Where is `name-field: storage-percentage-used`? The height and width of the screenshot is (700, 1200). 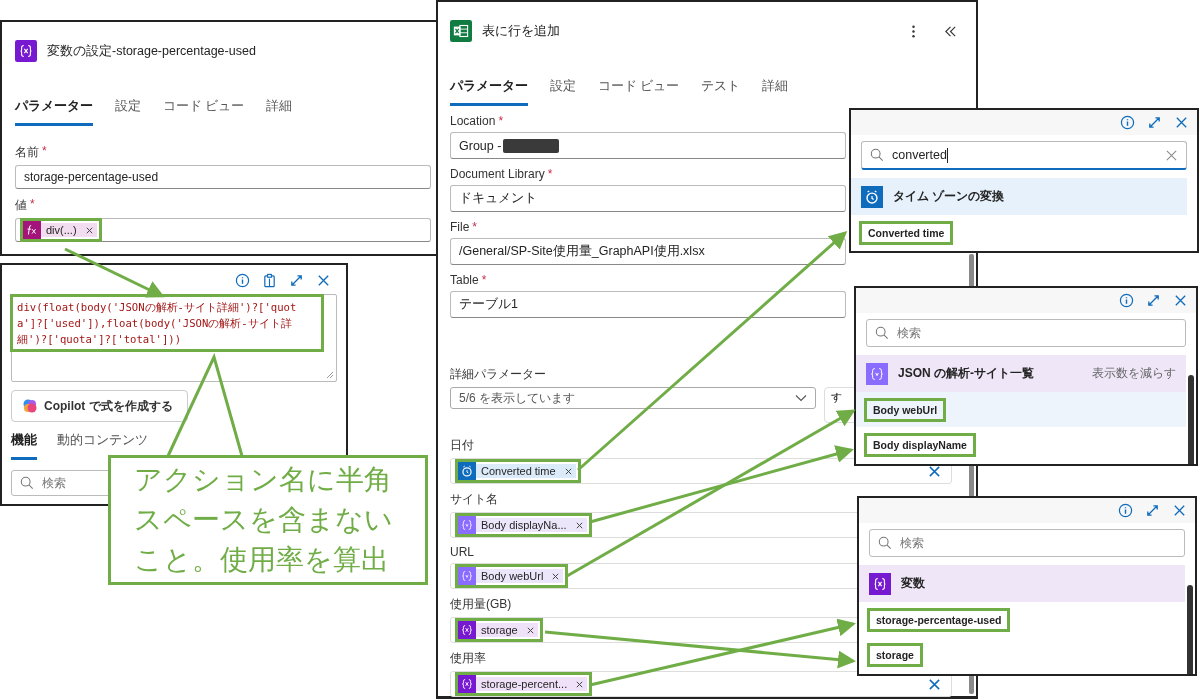
name-field: storage-percentage-used is located at coordinates (223, 177).